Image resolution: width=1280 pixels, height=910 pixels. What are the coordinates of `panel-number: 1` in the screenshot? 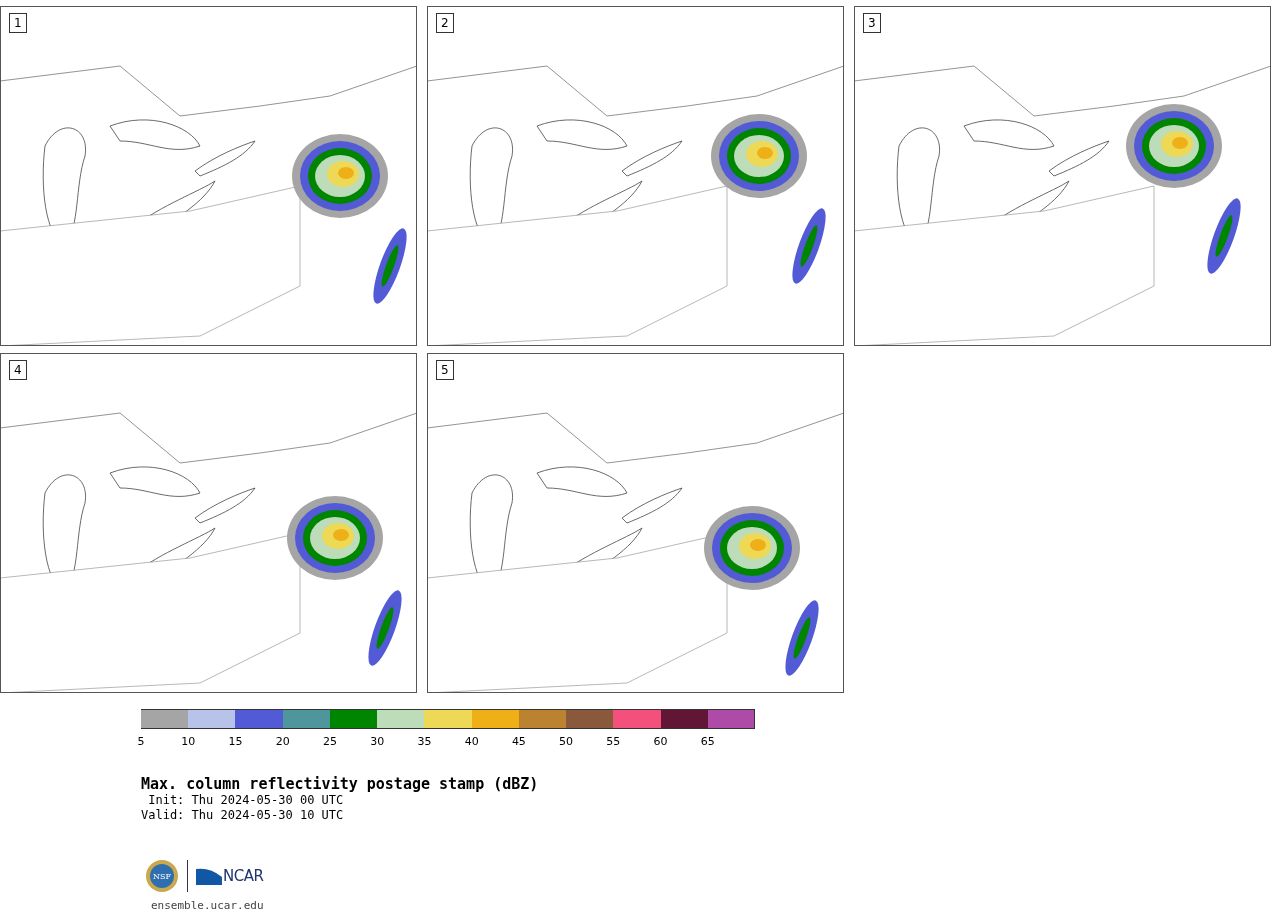 It's located at (18, 23).